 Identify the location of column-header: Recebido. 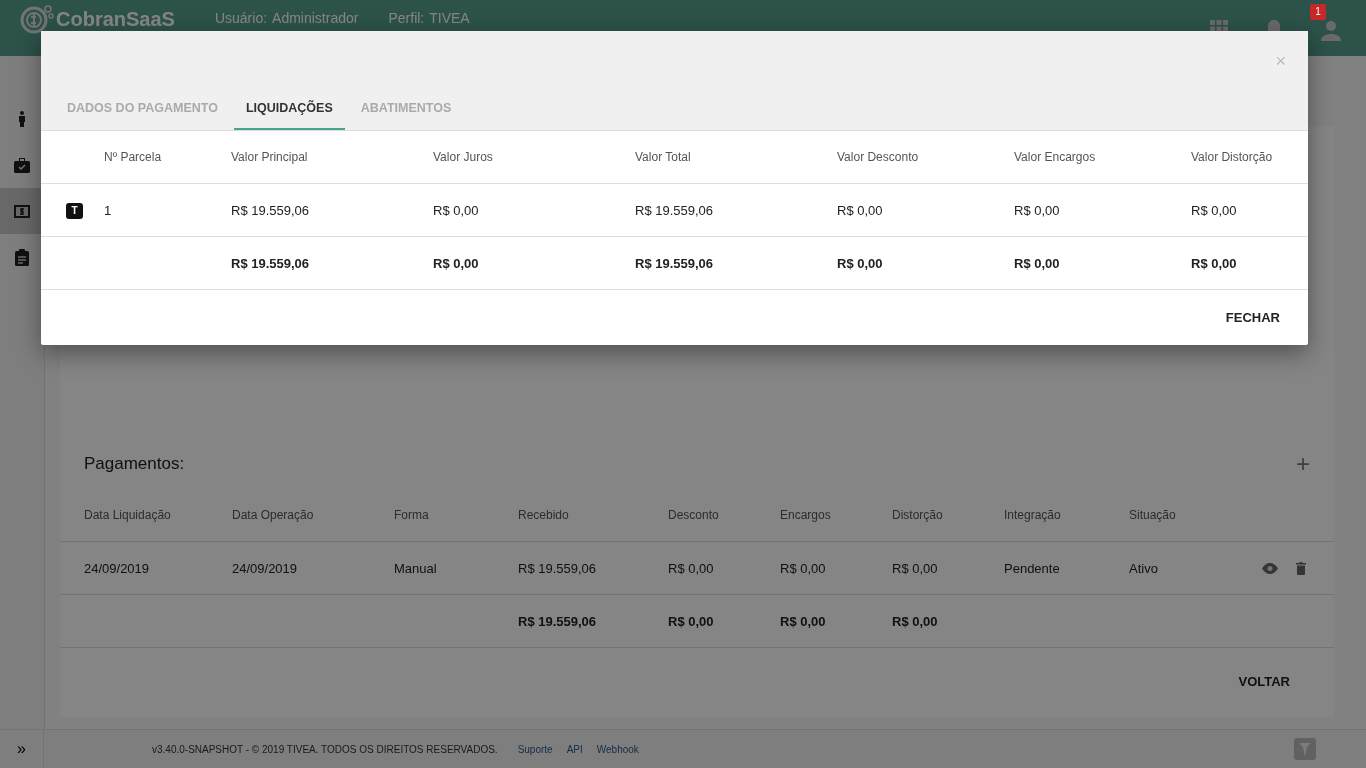
(544, 515).